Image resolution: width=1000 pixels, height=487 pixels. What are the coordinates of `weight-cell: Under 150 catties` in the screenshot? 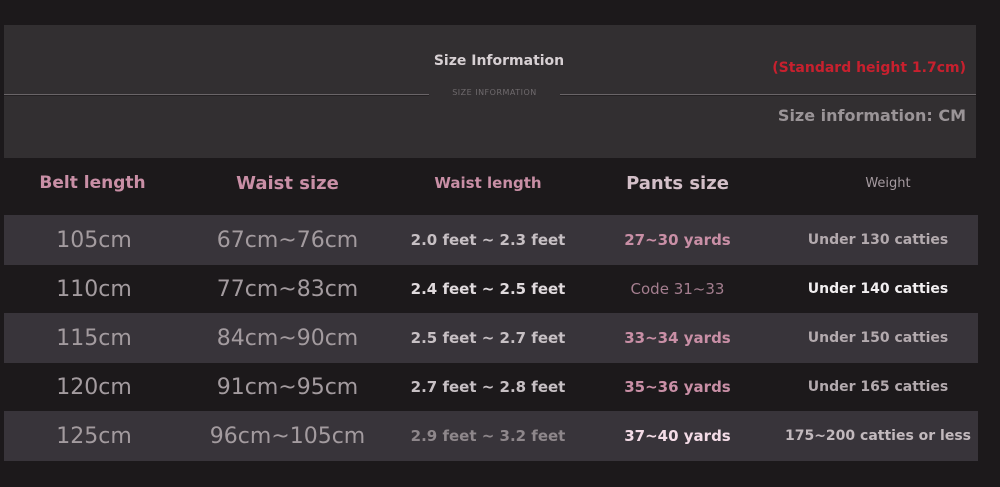 It's located at (878, 338).